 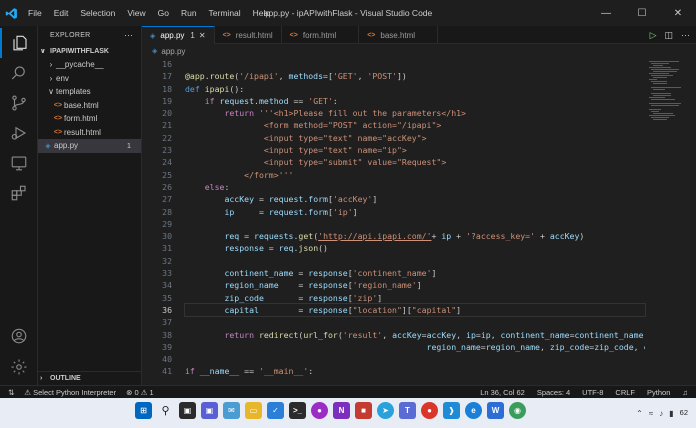 I want to click on line-number: 26, so click(x=167, y=186).